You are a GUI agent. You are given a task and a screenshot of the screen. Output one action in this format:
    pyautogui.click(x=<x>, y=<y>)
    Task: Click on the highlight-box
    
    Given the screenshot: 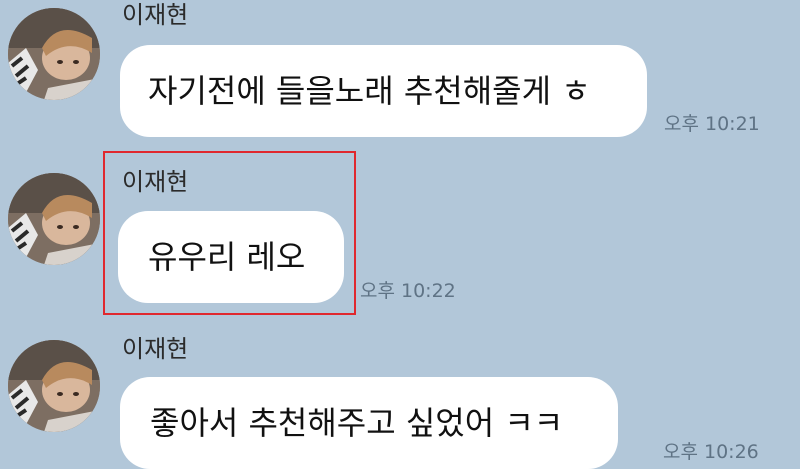 What is the action you would take?
    pyautogui.click(x=229, y=233)
    